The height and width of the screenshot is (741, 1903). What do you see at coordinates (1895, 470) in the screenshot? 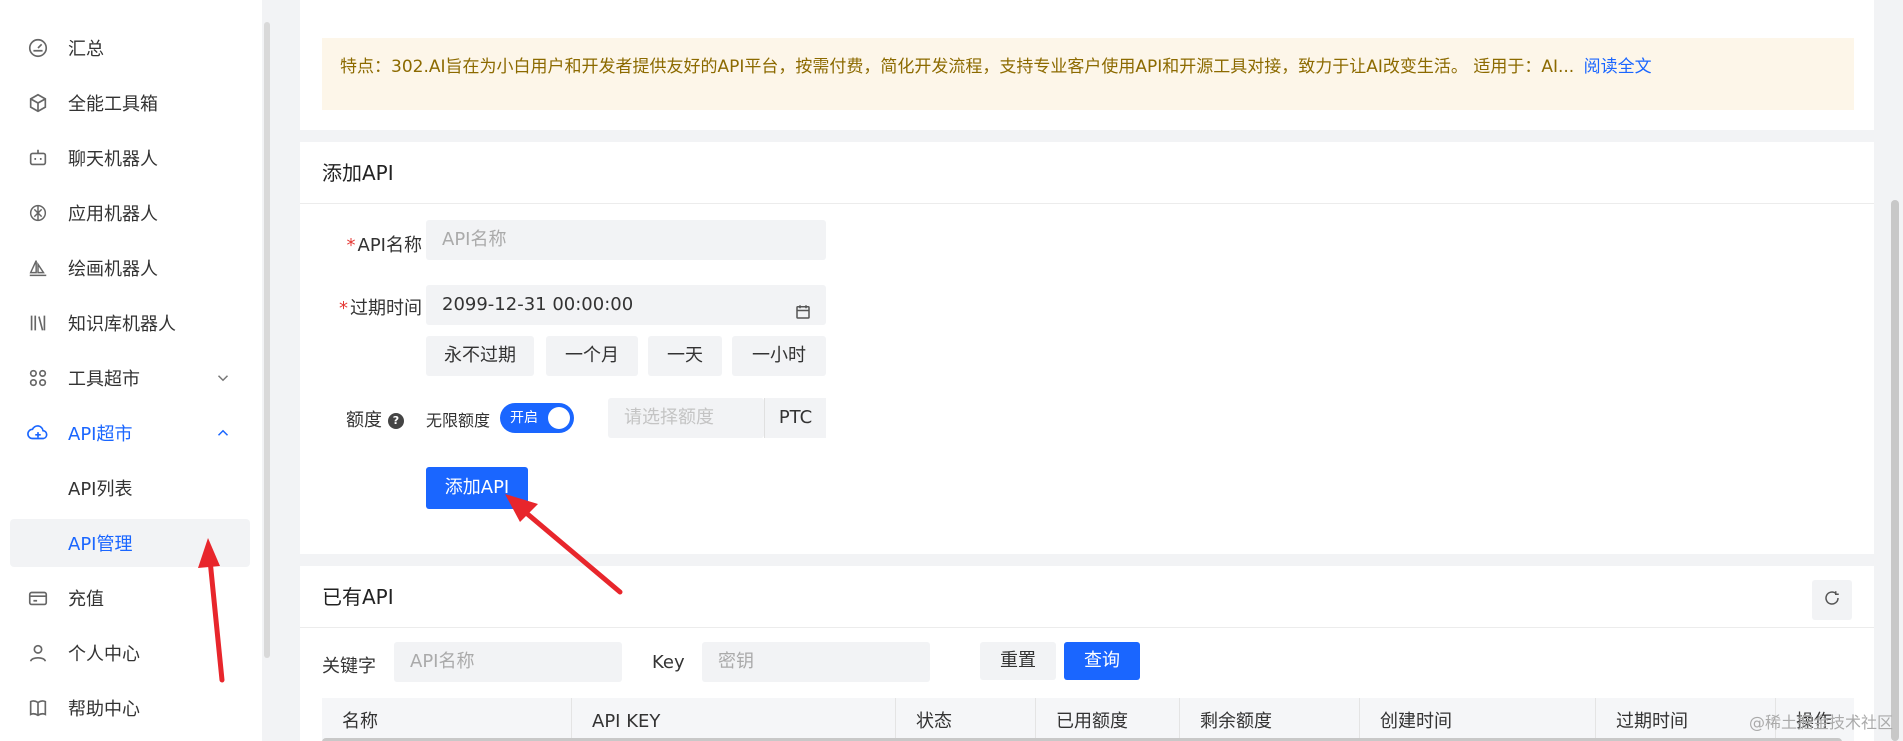
I see `main-vertical-scrollbar` at bounding box center [1895, 470].